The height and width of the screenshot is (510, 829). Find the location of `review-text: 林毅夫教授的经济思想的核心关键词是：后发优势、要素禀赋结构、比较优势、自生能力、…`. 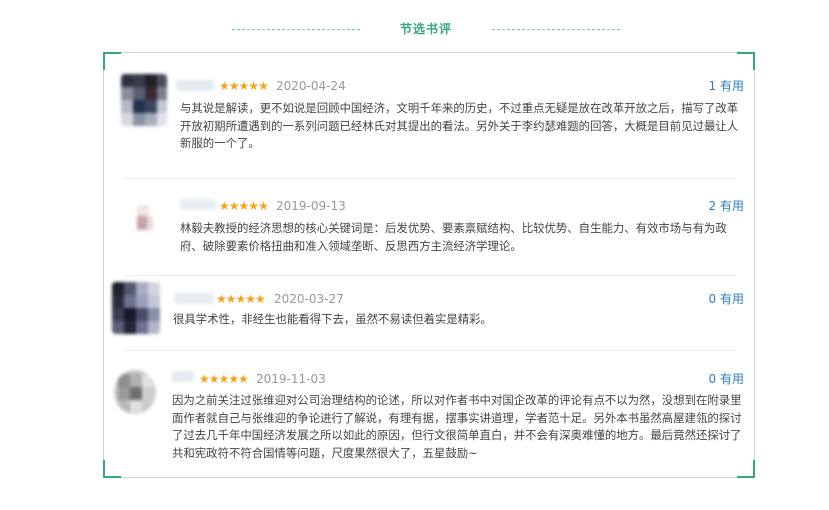

review-text: 林毅夫教授的经济思想的核心关键词是：后发优势、要素禀赋结构、比较优势、自生能力、… is located at coordinates (453, 237).